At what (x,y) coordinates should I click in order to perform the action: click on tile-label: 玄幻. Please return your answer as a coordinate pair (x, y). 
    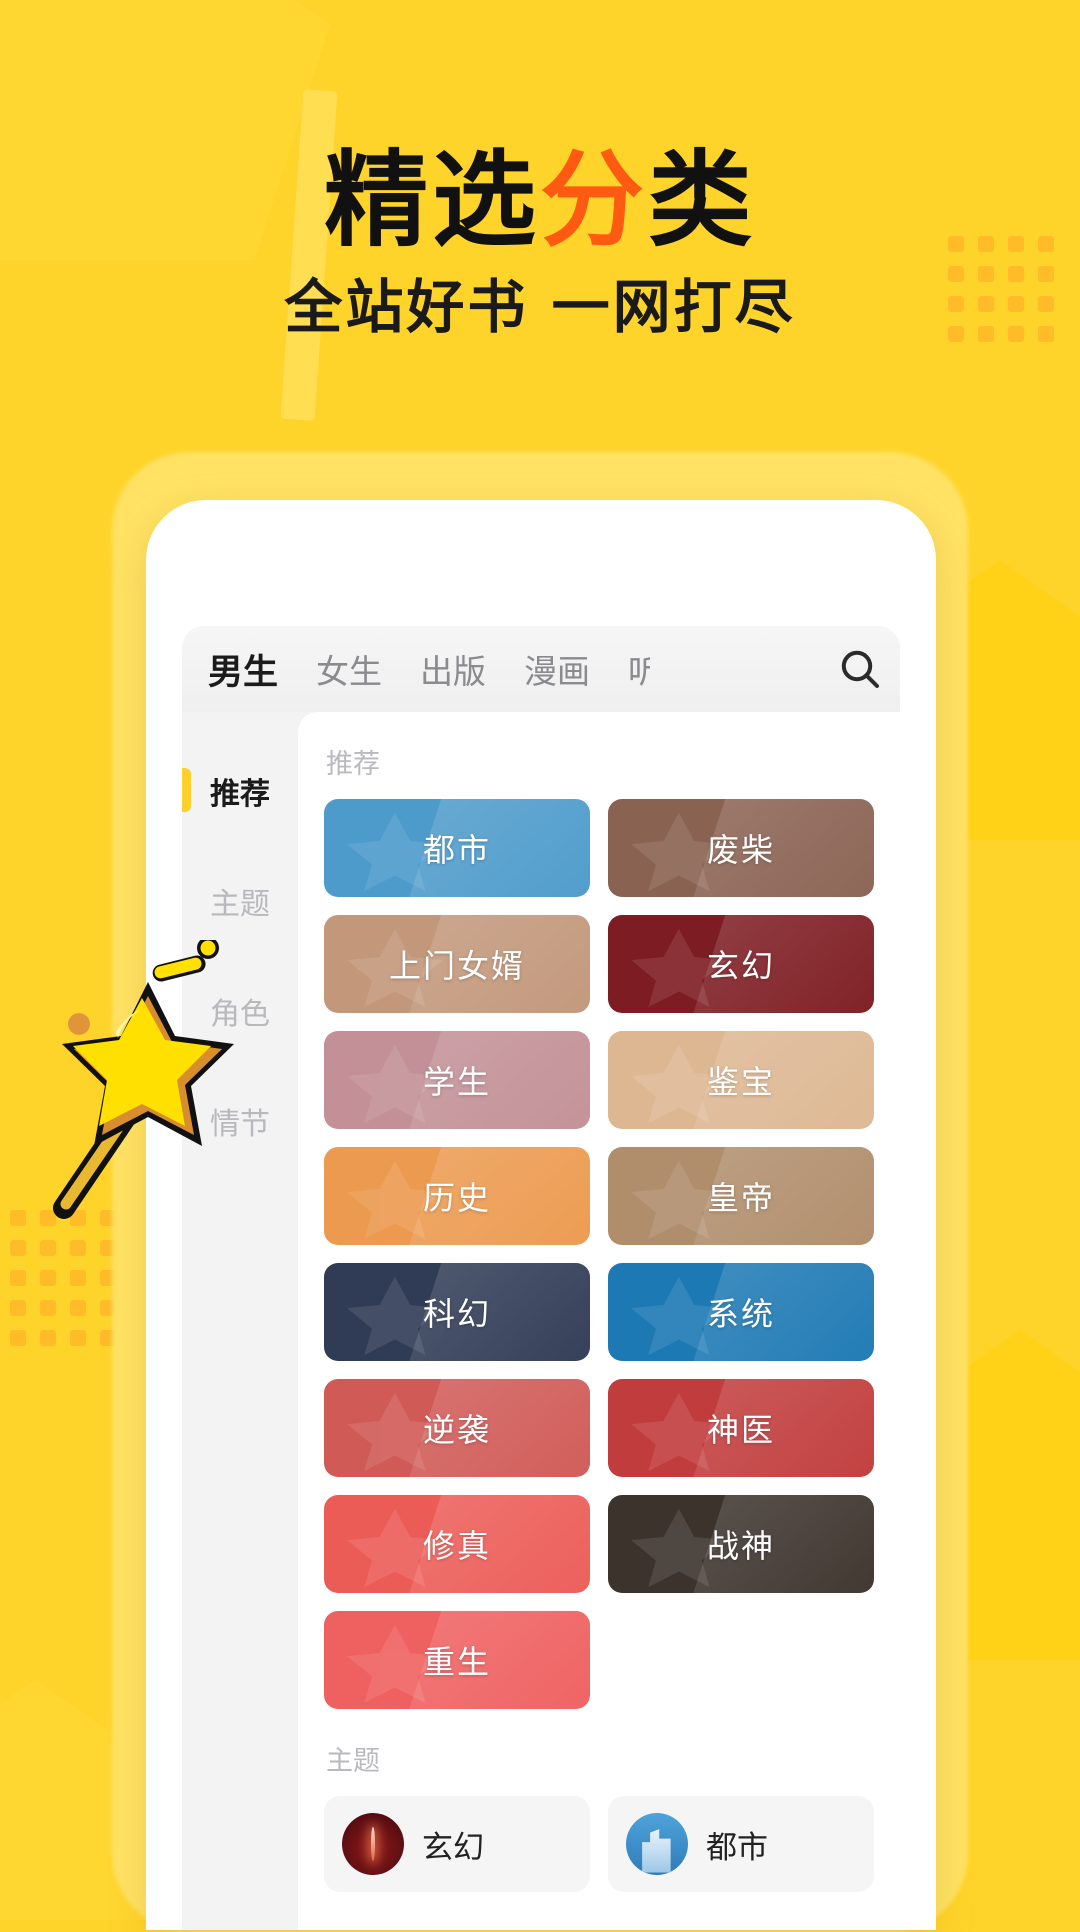
    Looking at the image, I should click on (740, 966).